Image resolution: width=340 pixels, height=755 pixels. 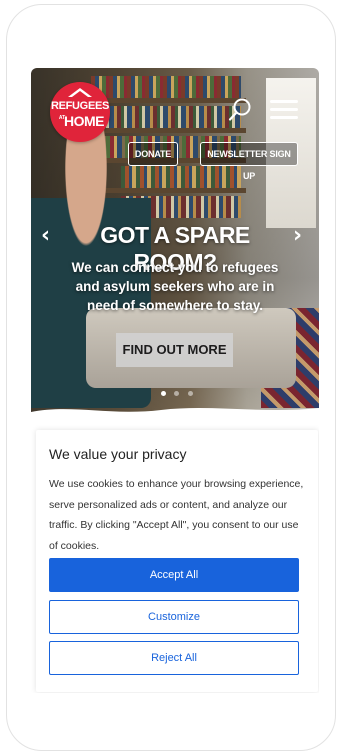 What do you see at coordinates (297, 236) in the screenshot?
I see `next-slide-arrow-icon: ›` at bounding box center [297, 236].